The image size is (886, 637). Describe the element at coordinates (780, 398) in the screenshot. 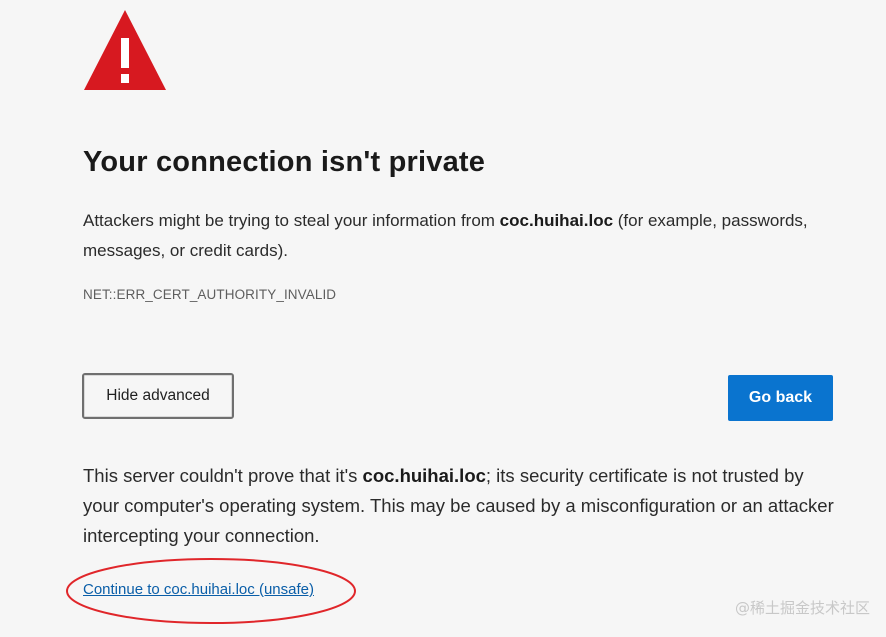

I see `go-back-button: Go back` at that location.